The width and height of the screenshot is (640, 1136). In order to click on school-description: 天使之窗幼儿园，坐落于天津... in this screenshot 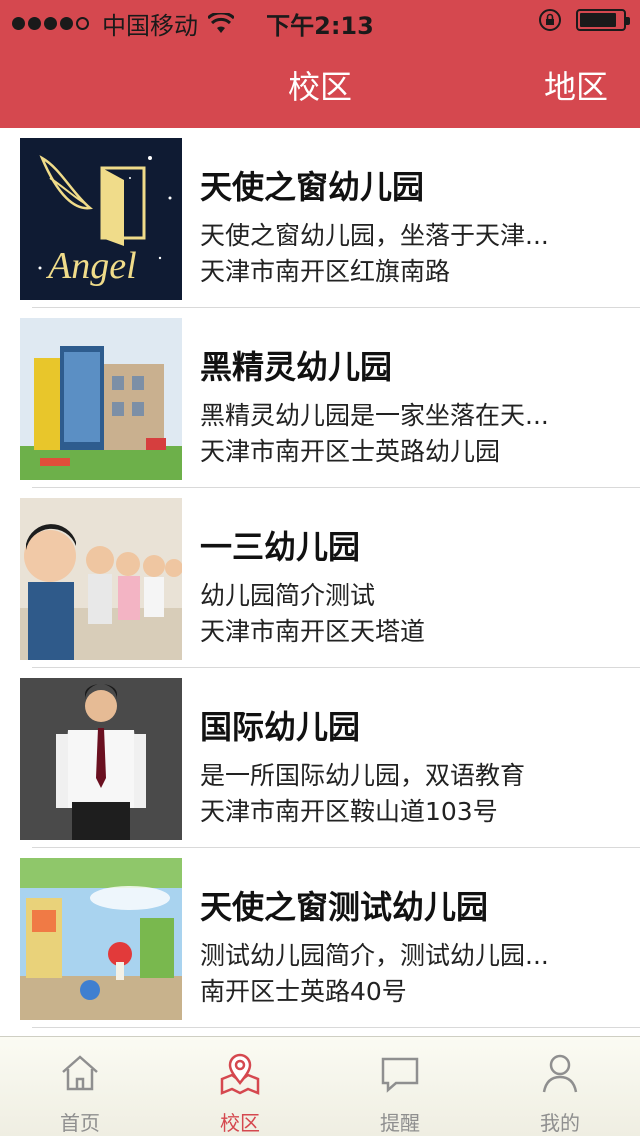, I will do `click(374, 235)`.